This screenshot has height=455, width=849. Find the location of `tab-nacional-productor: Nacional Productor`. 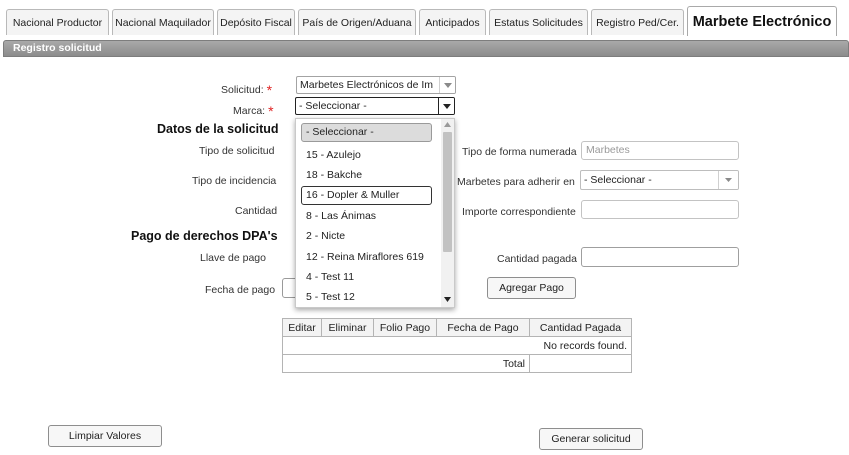

tab-nacional-productor: Nacional Productor is located at coordinates (57, 22).